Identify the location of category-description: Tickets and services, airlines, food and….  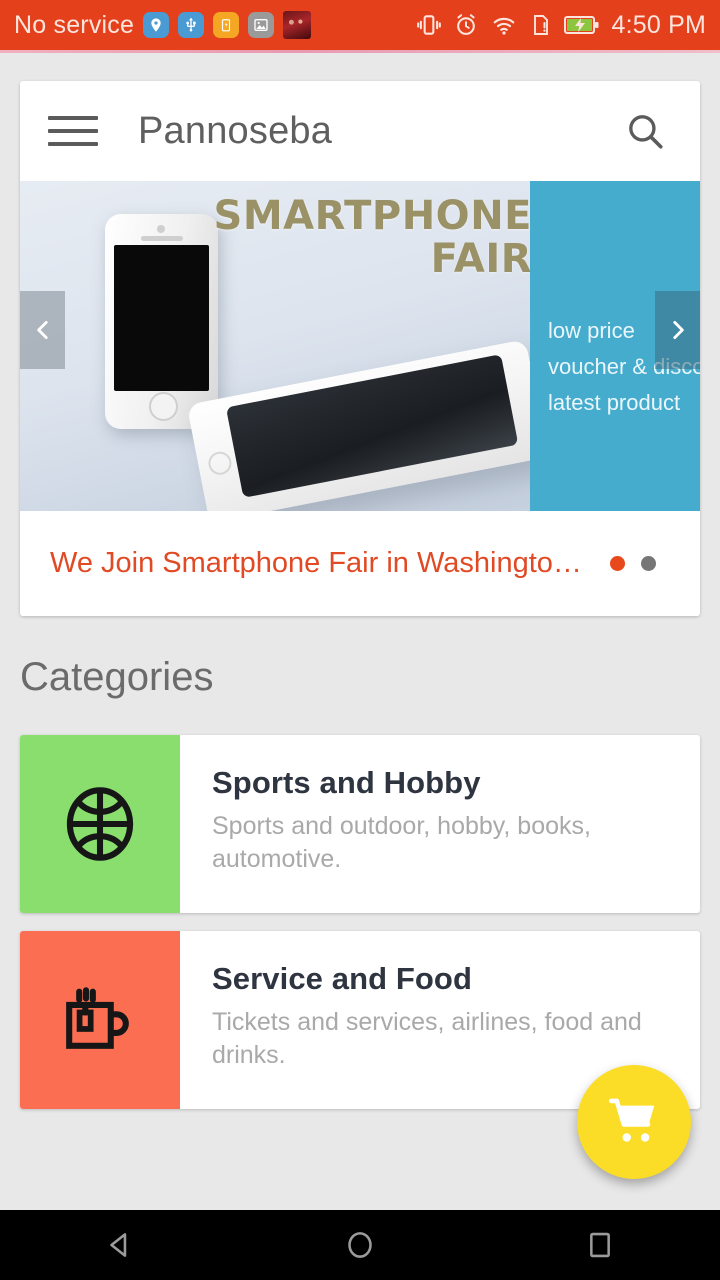
(427, 1038).